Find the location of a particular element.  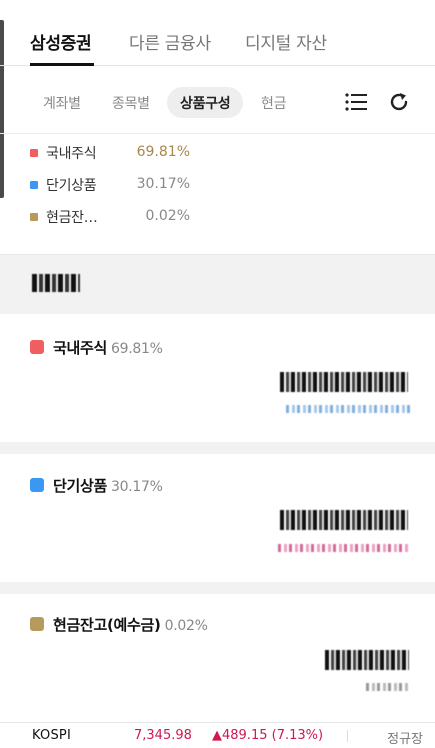

card-title: 현금잔고(예수금) 0.02% is located at coordinates (130, 625).